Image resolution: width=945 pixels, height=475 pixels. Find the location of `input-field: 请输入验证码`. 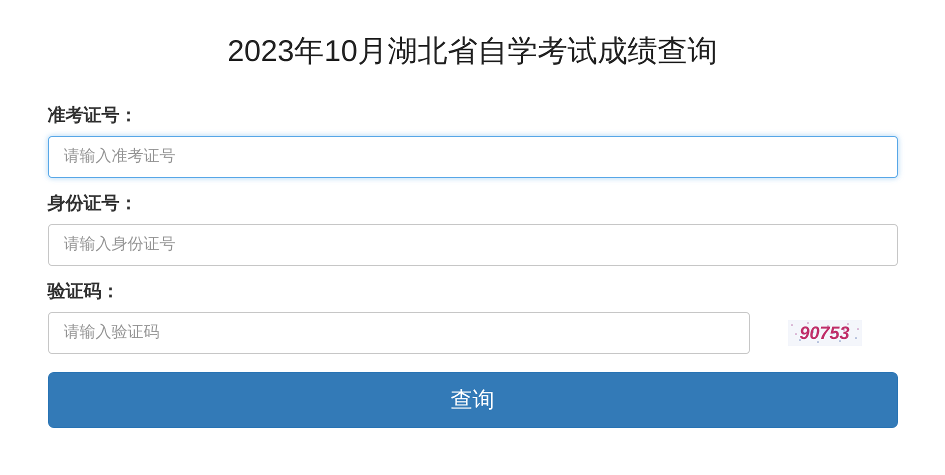

input-field: 请输入验证码 is located at coordinates (399, 333).